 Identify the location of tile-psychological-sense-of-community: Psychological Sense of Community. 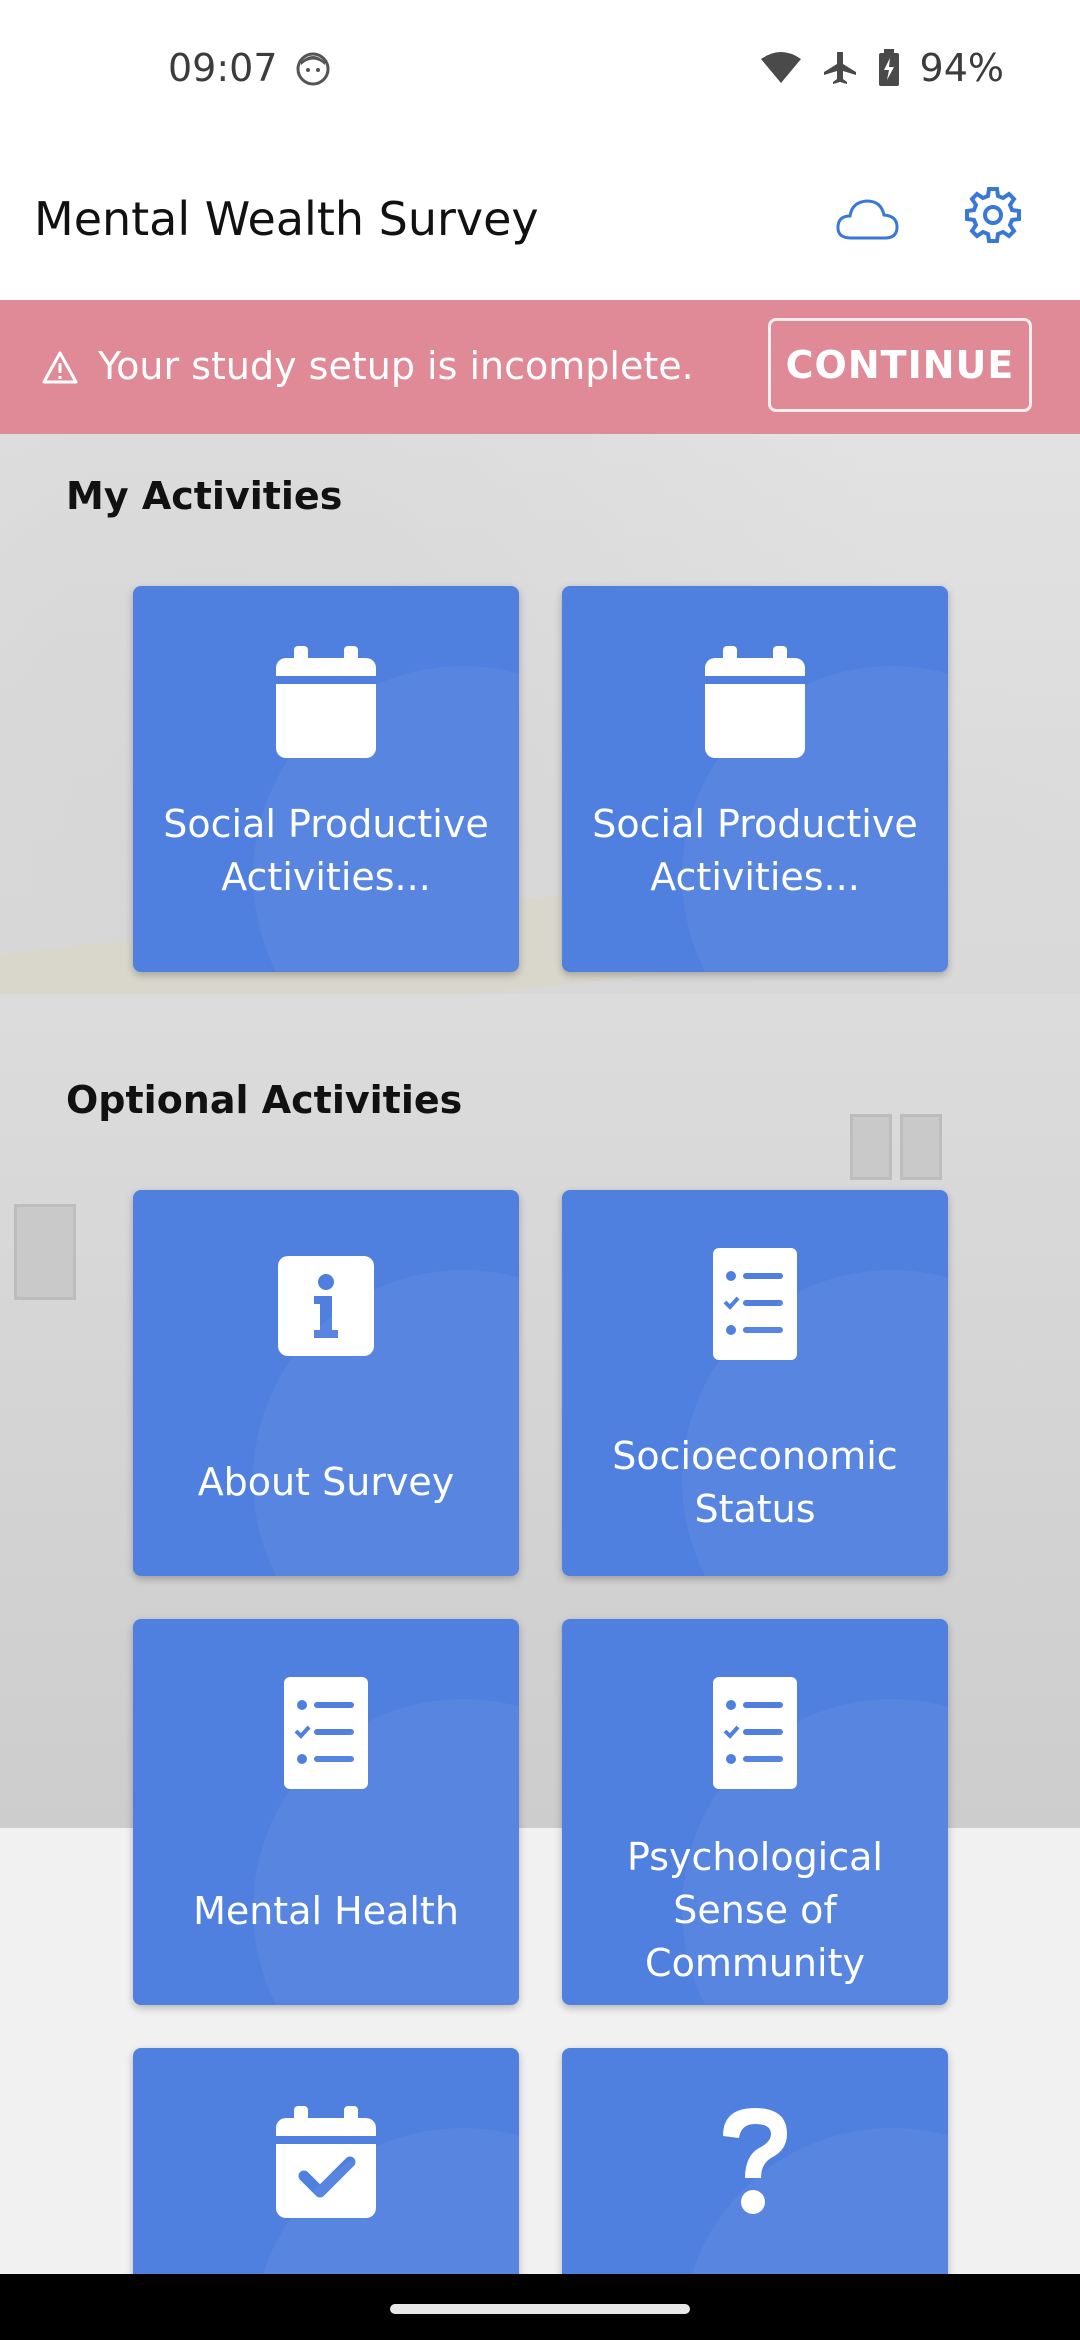
(755, 1812).